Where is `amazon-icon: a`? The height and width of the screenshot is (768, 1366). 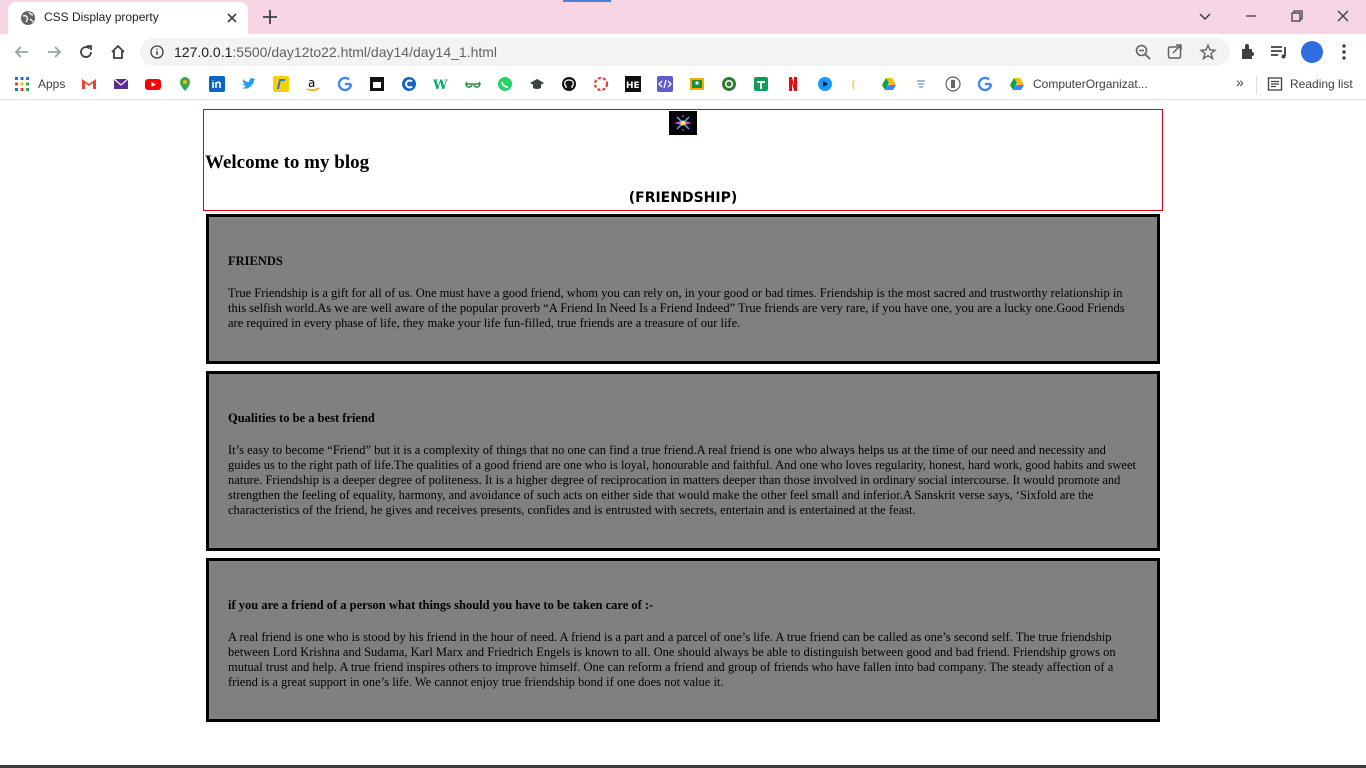
amazon-icon: a is located at coordinates (313, 84).